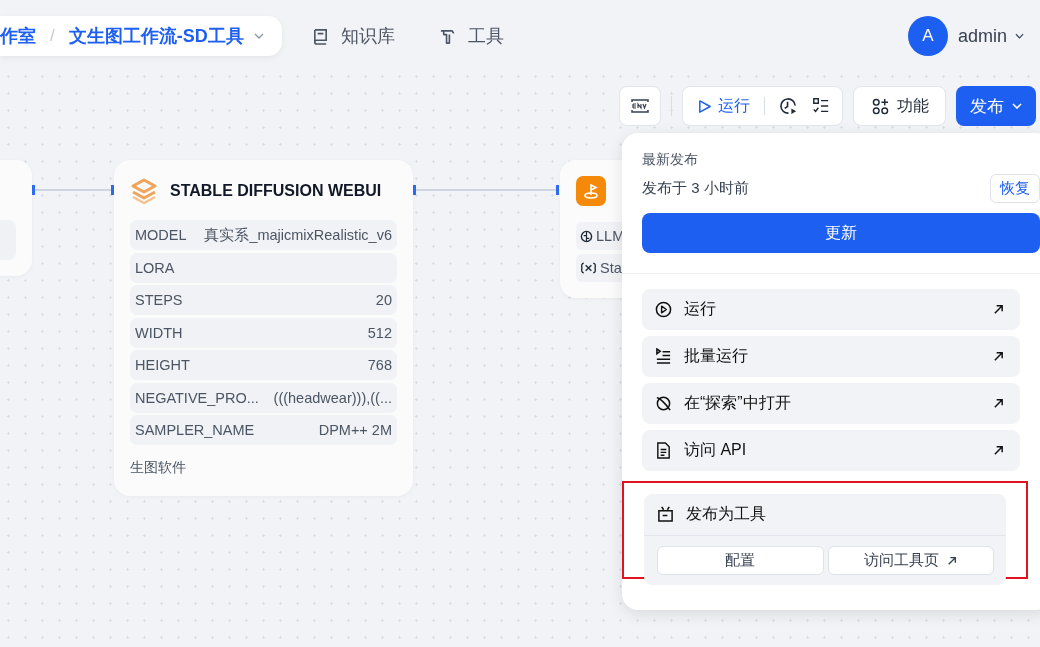 Image resolution: width=1040 pixels, height=647 pixels. I want to click on user-menu: admin, so click(990, 36).